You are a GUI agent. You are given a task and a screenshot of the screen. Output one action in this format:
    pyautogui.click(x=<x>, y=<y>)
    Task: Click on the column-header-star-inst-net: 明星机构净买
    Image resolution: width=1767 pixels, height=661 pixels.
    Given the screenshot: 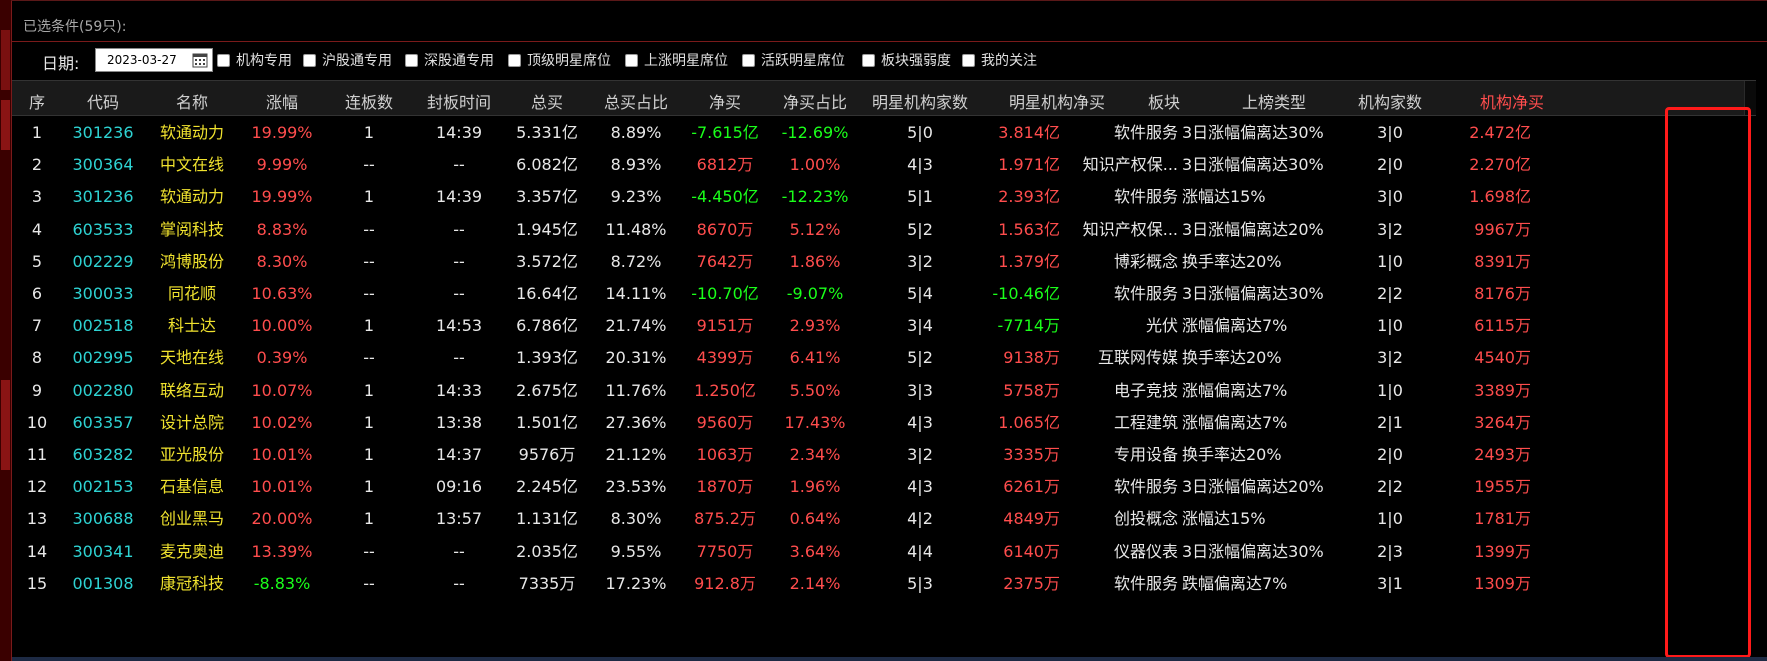 What is the action you would take?
    pyautogui.click(x=1057, y=101)
    